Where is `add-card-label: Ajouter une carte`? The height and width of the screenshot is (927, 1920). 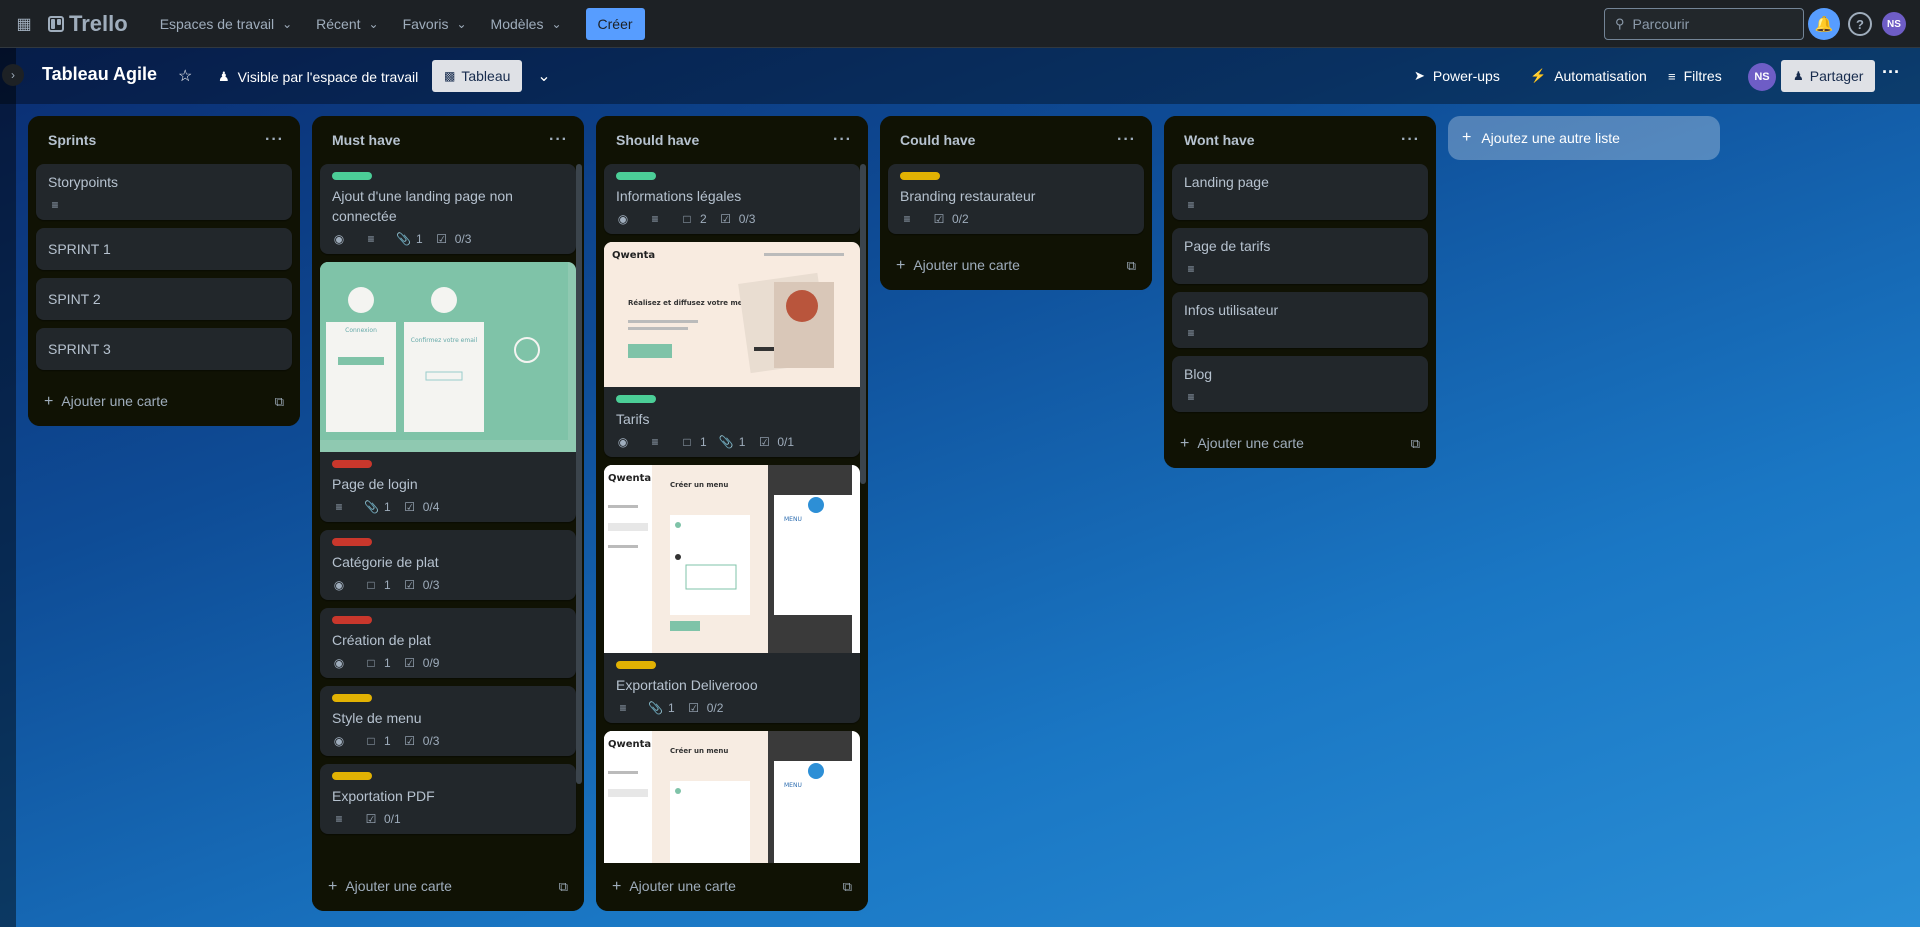 add-card-label: Ajouter une carte is located at coordinates (114, 401).